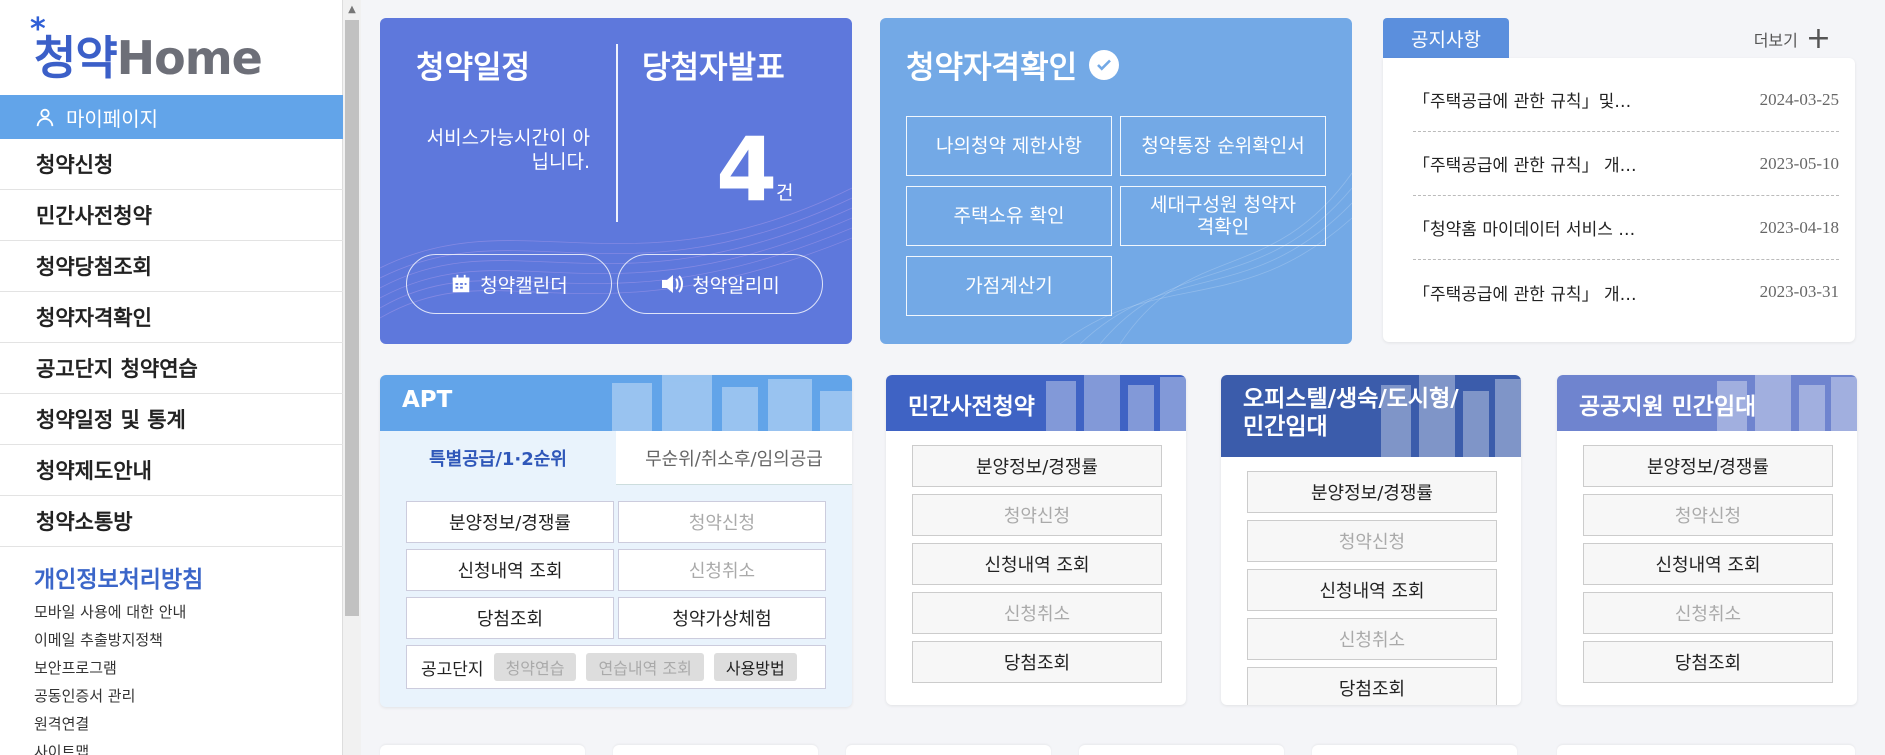 The height and width of the screenshot is (755, 1885). Describe the element at coordinates (510, 618) in the screenshot. I see `apt-winner-button: 당첨조회` at that location.